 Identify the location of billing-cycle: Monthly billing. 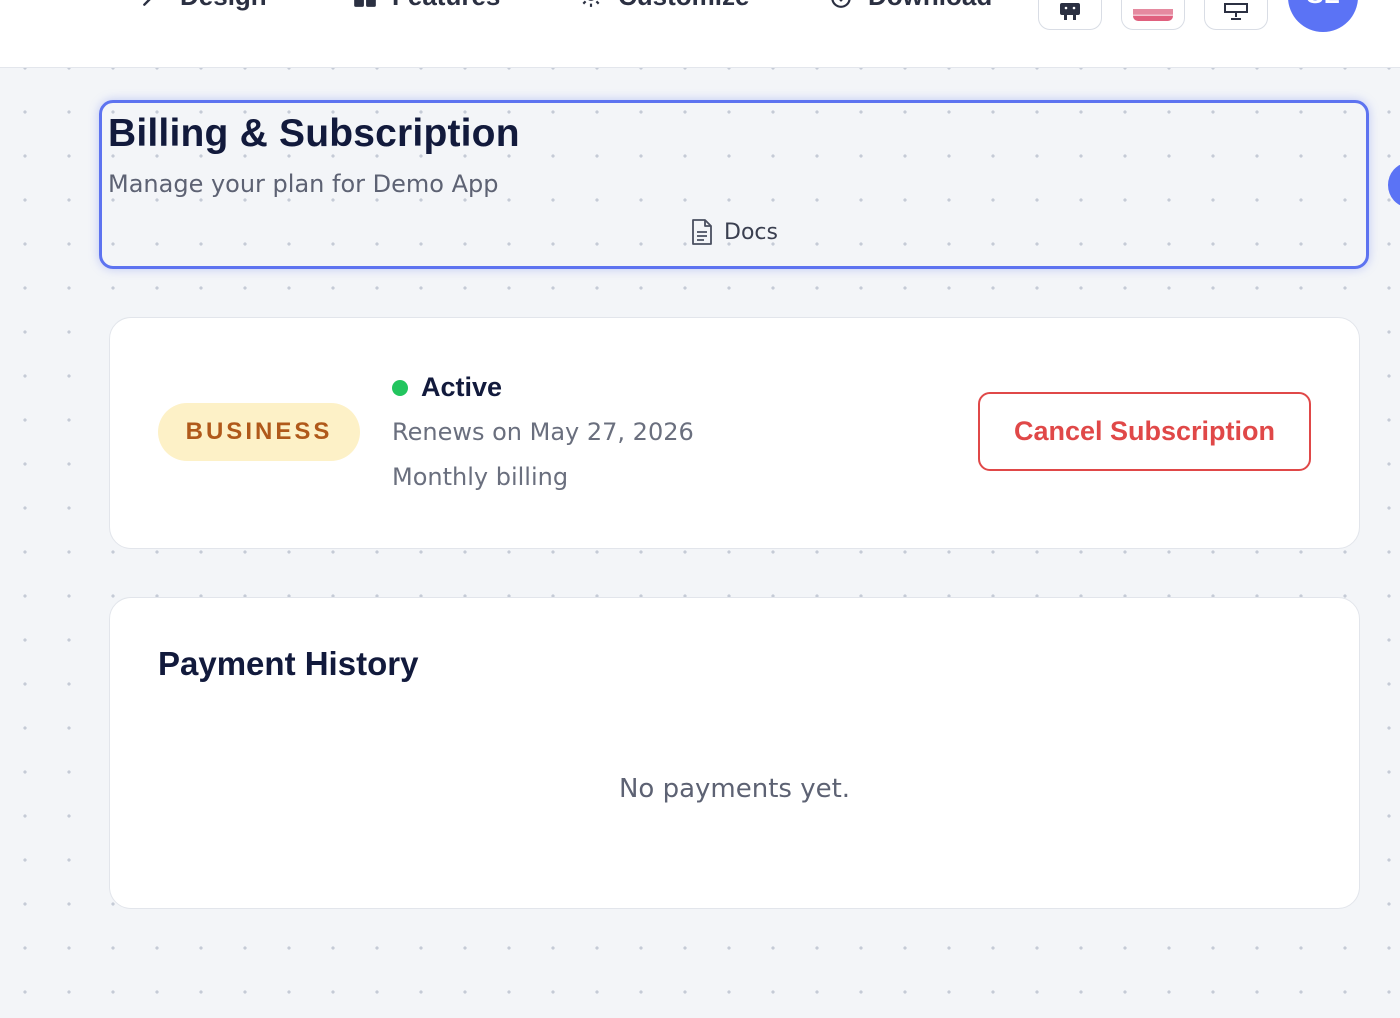
(480, 477).